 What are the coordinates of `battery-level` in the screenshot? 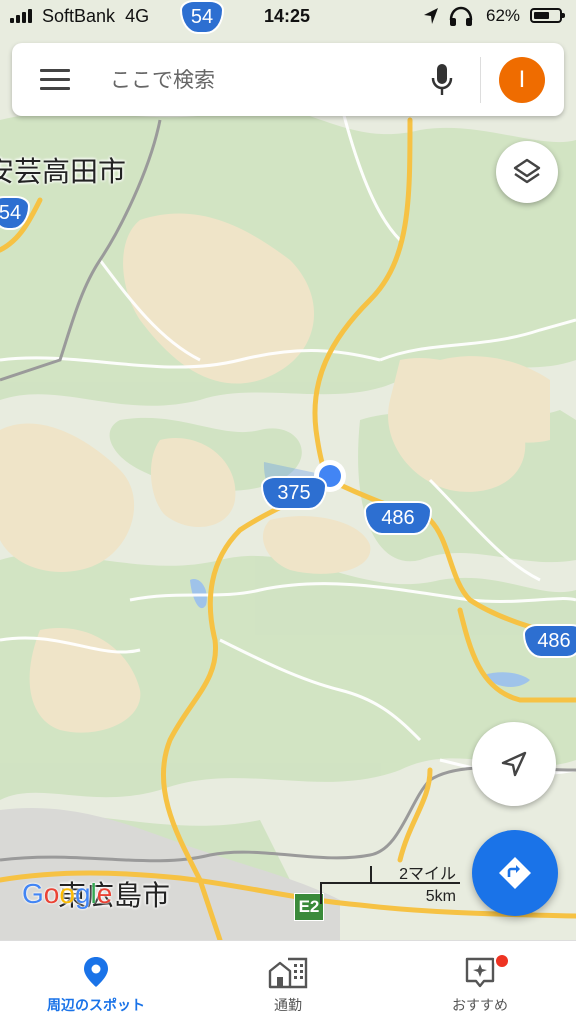 It's located at (541, 15).